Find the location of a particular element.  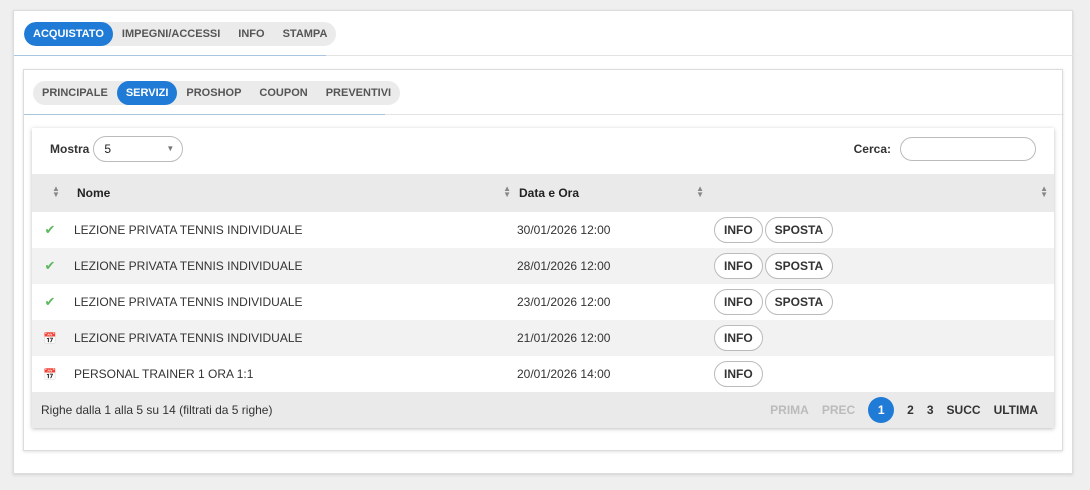

service-datetime: 30/01/2026 12:00 is located at coordinates (613, 230).